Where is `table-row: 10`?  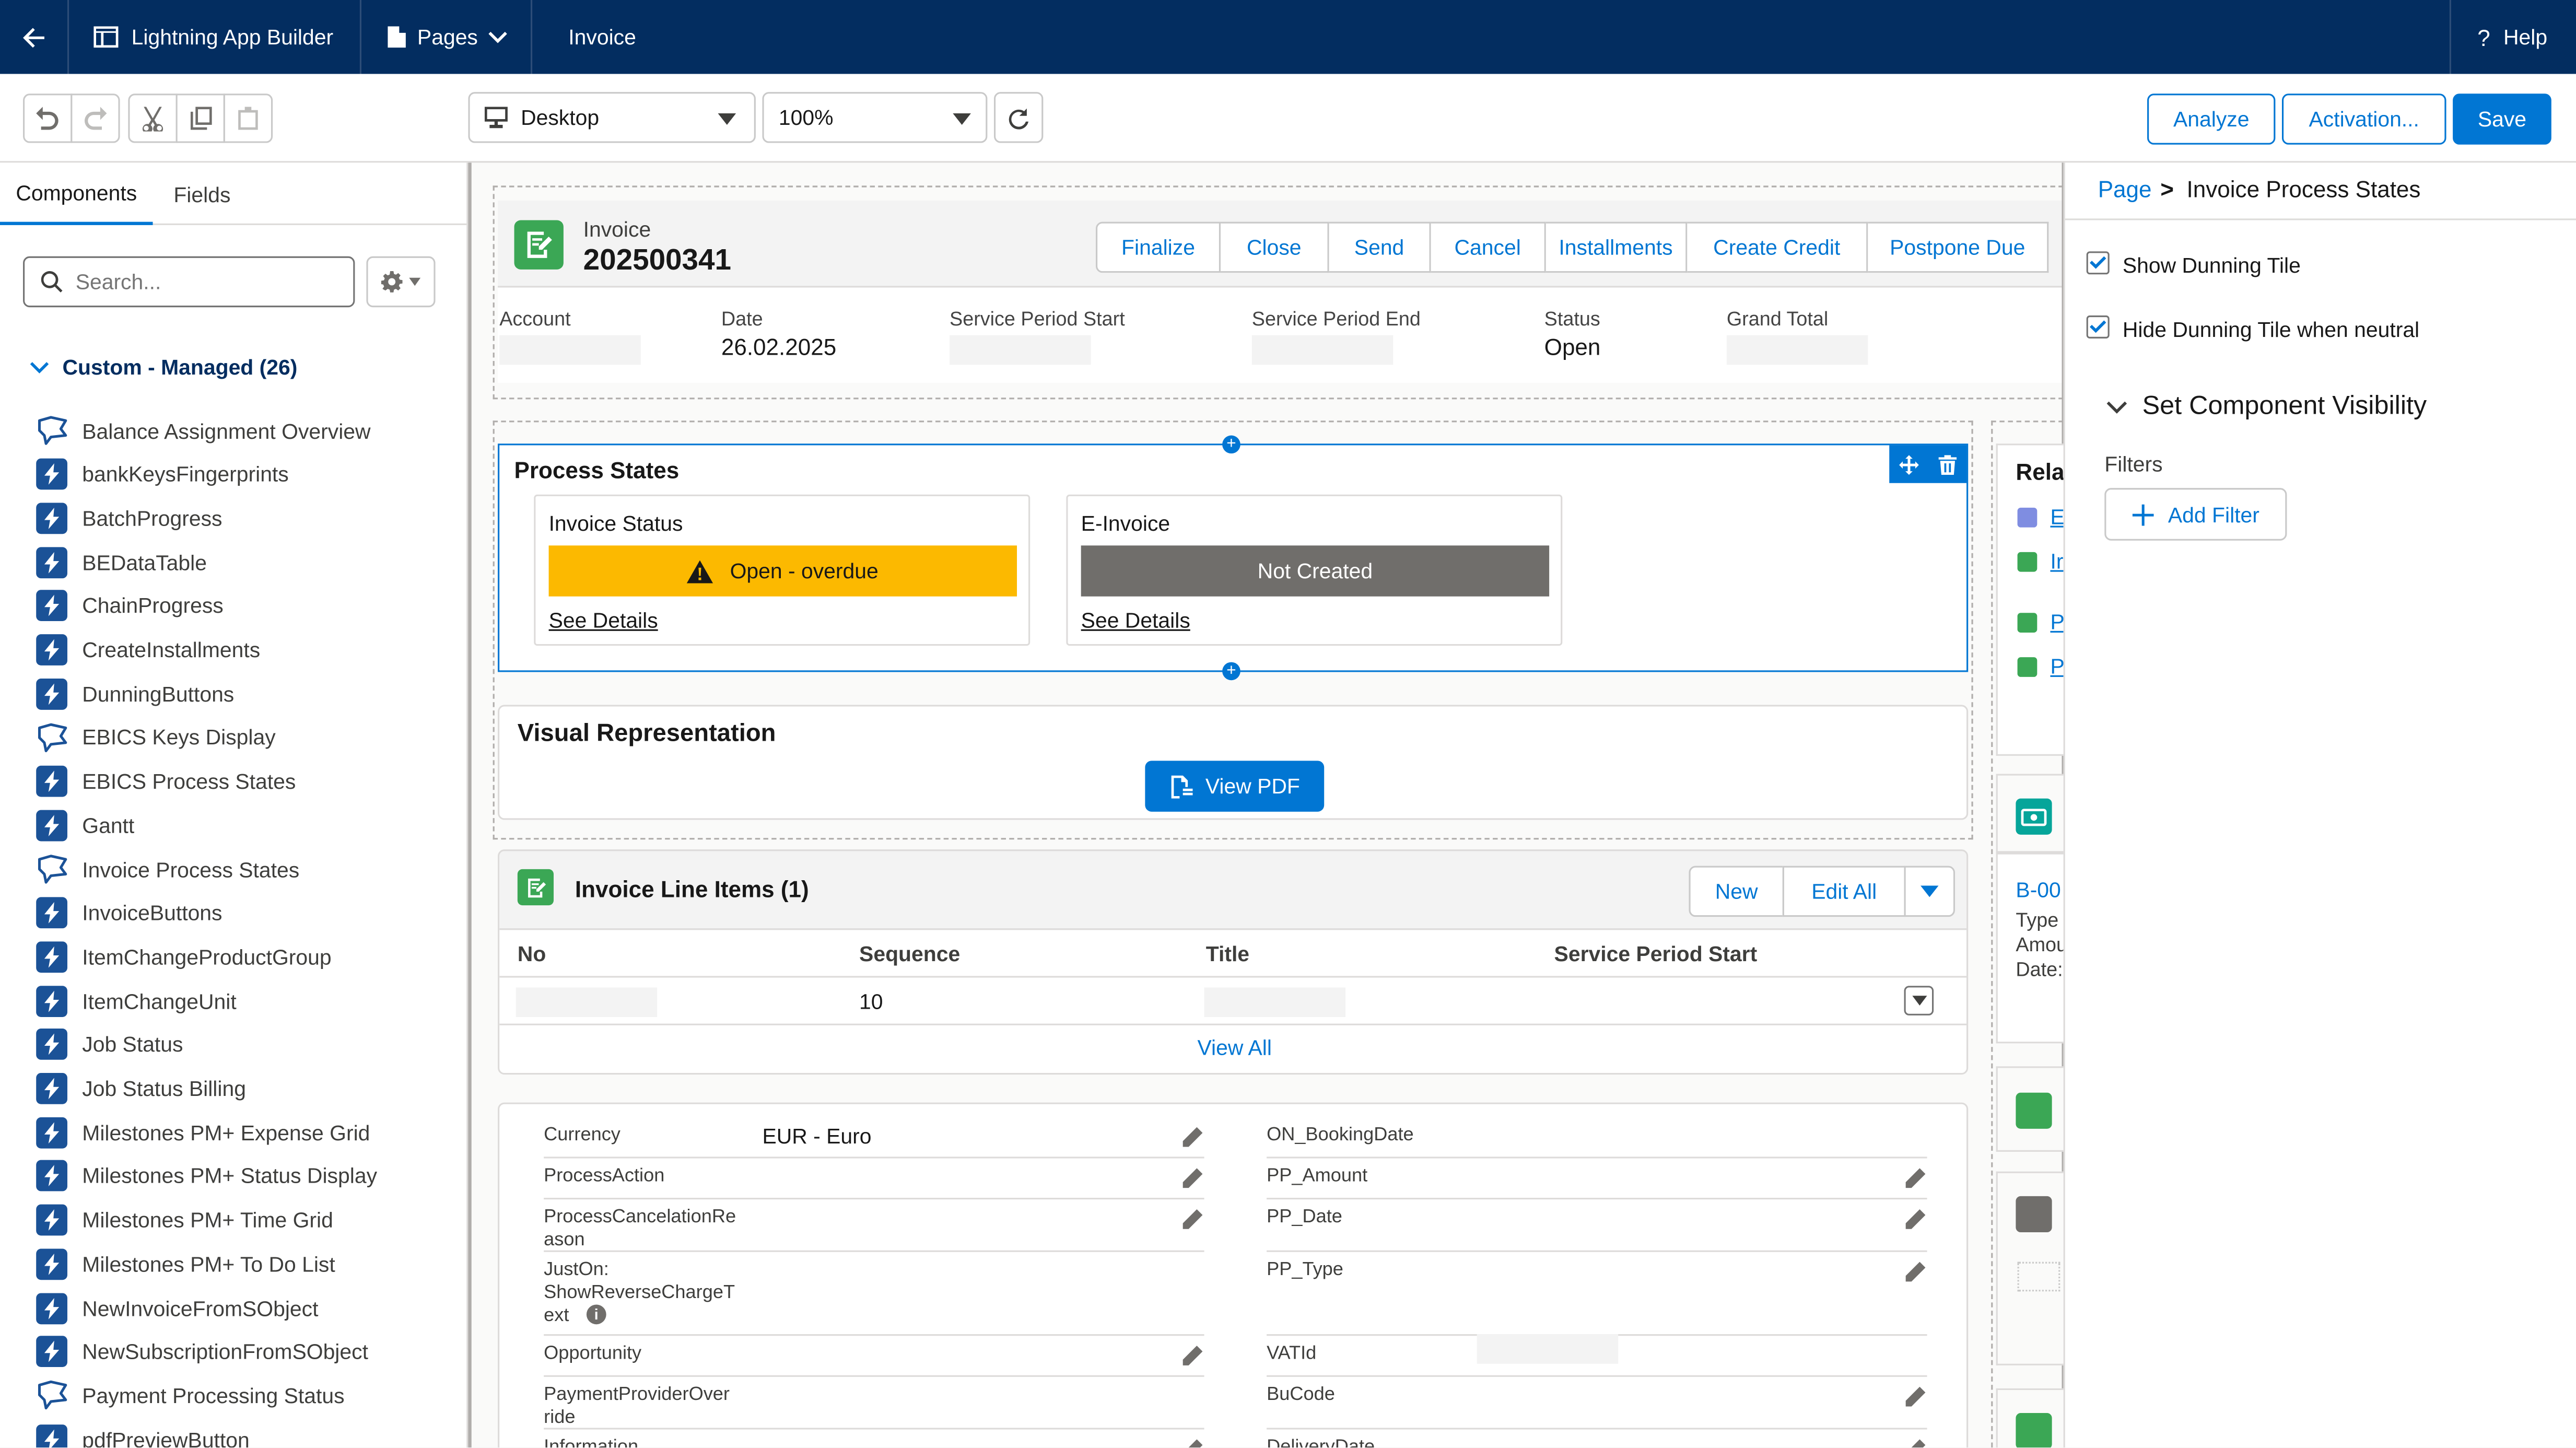
table-row: 10 is located at coordinates (1233, 1001).